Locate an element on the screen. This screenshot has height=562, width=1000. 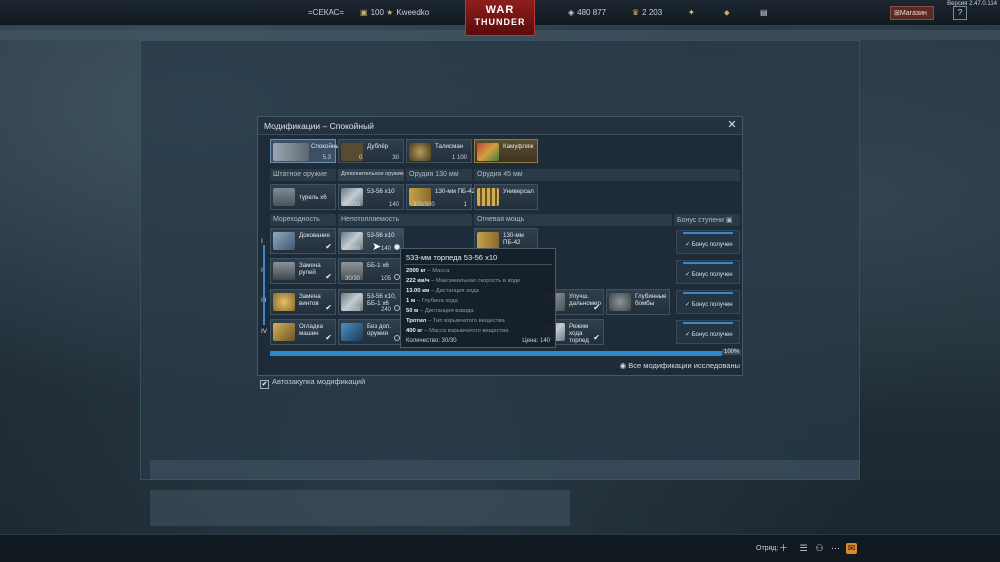
mod-torpedo-and-charges: 53-56 x10, ББ-1 x6 30/30 240 is located at coordinates (371, 302).